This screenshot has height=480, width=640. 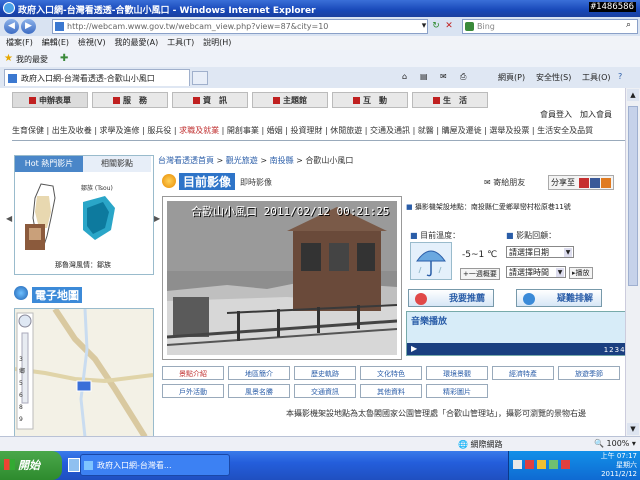 I want to click on music-controls: ▶ 12345, so click(x=521, y=349).